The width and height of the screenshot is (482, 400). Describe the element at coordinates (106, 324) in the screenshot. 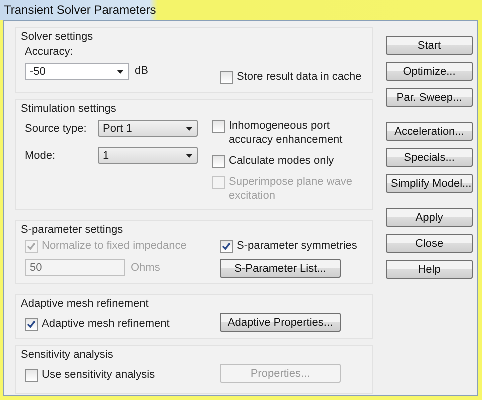

I see `checkbox-label: Adaptive mesh refinement` at that location.